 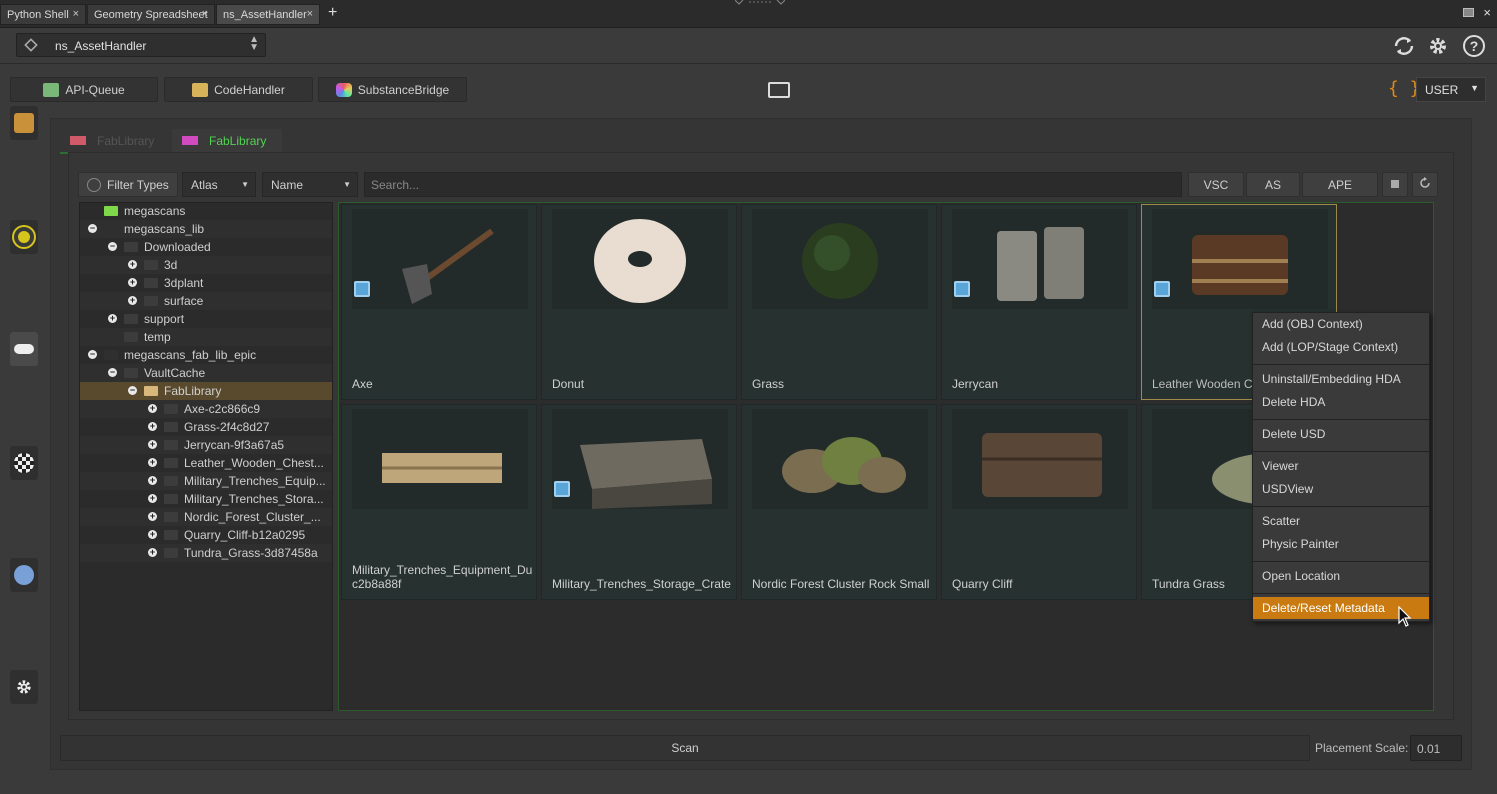 What do you see at coordinates (287, 185) in the screenshot?
I see `name-select-value: Name` at bounding box center [287, 185].